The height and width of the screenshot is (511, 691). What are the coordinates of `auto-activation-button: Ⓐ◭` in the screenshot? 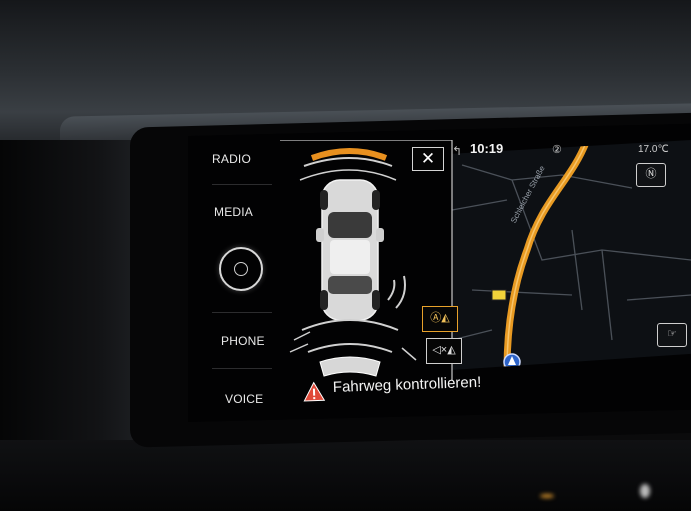 It's located at (440, 319).